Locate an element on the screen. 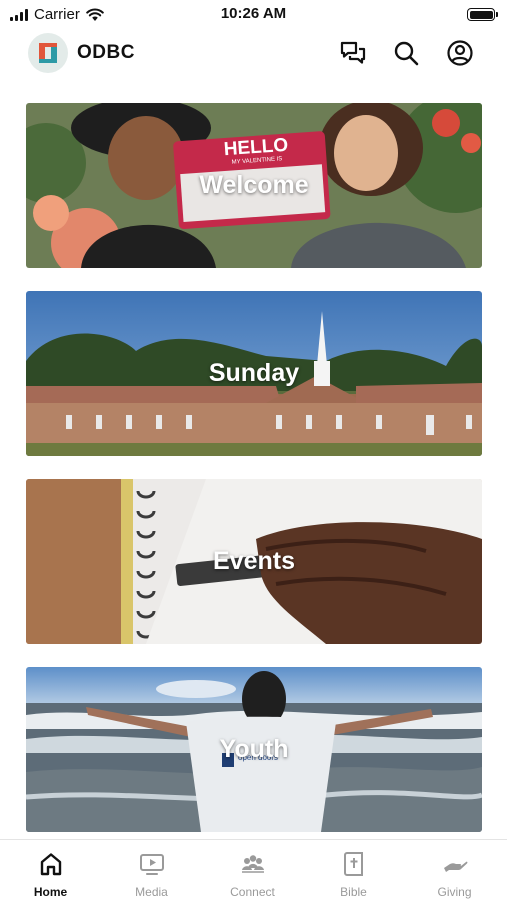 The height and width of the screenshot is (900, 507). tab-media: Media is located at coordinates (151, 870).